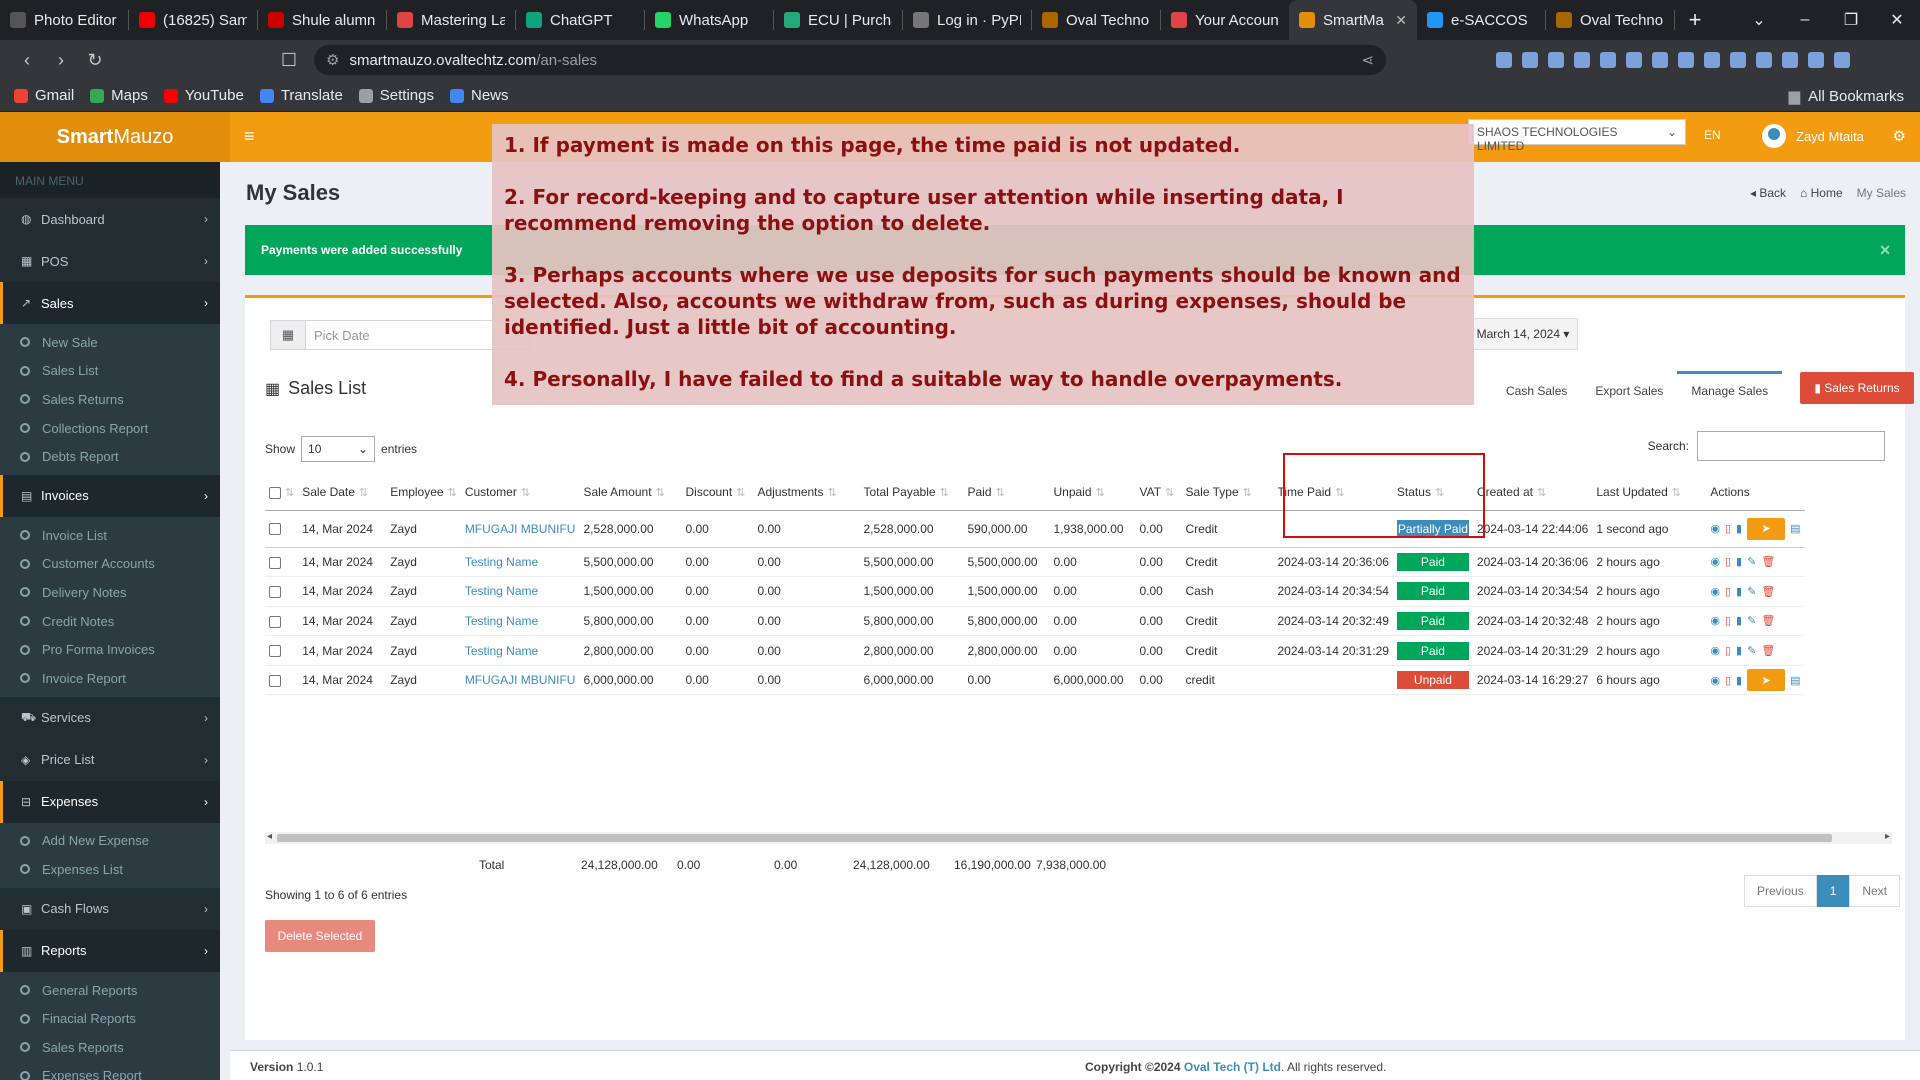 The height and width of the screenshot is (1080, 1920). I want to click on tab-export-sales: Export Sales, so click(1629, 391).